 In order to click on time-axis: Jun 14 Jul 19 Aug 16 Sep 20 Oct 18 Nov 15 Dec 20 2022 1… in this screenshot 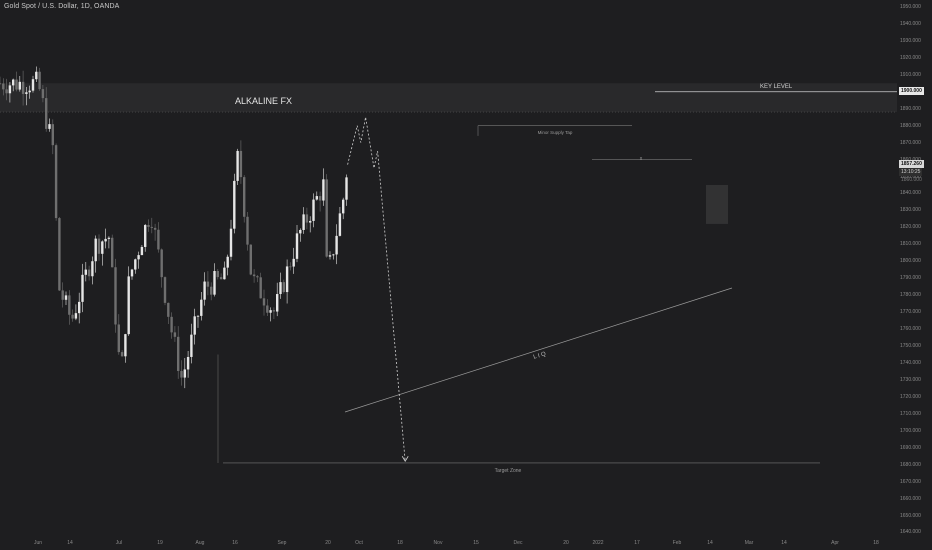, I will do `click(448, 543)`.